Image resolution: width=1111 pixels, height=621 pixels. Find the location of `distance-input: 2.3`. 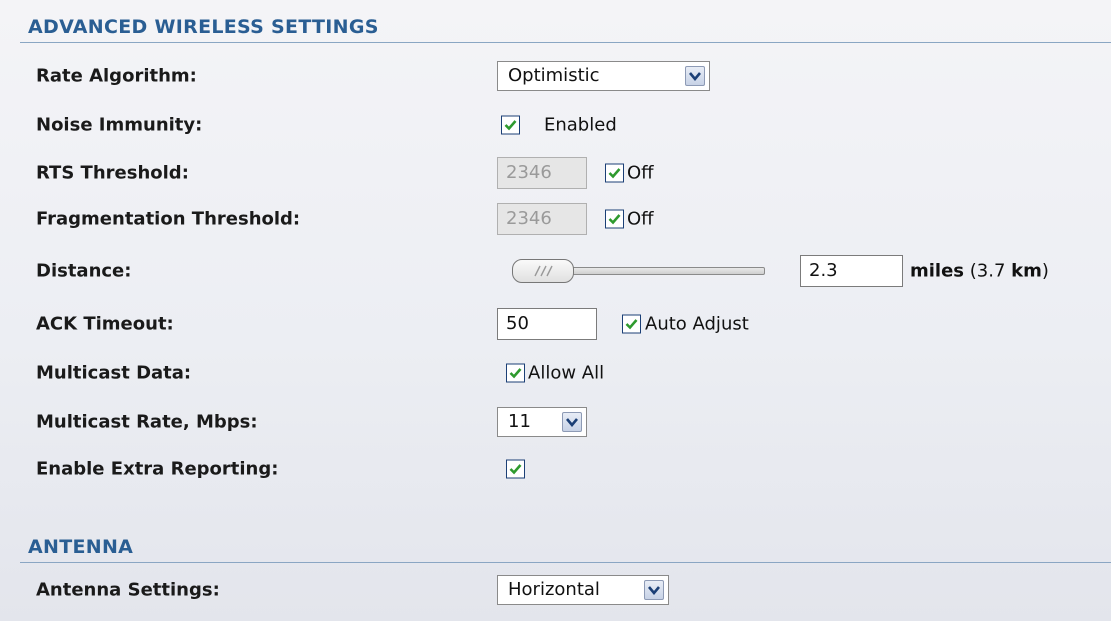

distance-input: 2.3 is located at coordinates (851, 271).